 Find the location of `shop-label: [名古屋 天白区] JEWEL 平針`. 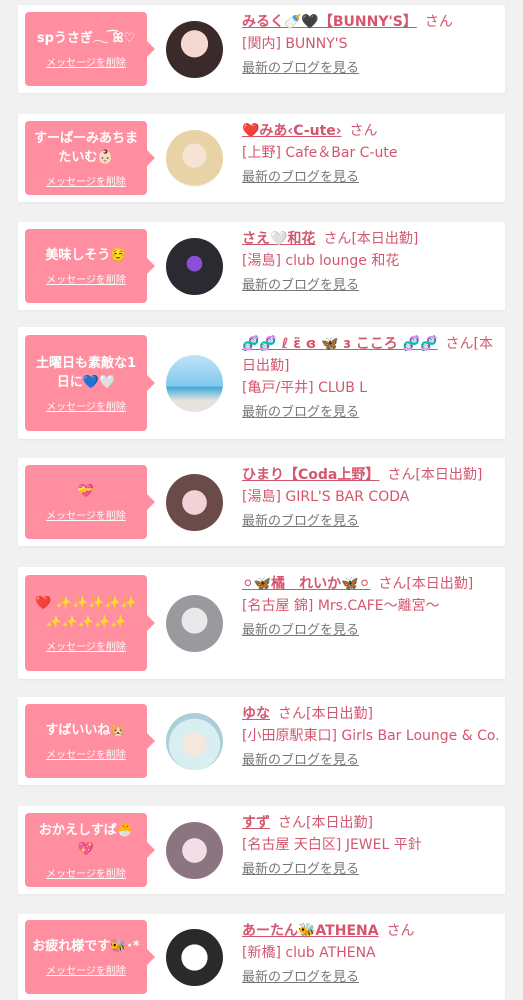

shop-label: [名古屋 天白区] JEWEL 平針 is located at coordinates (332, 845).